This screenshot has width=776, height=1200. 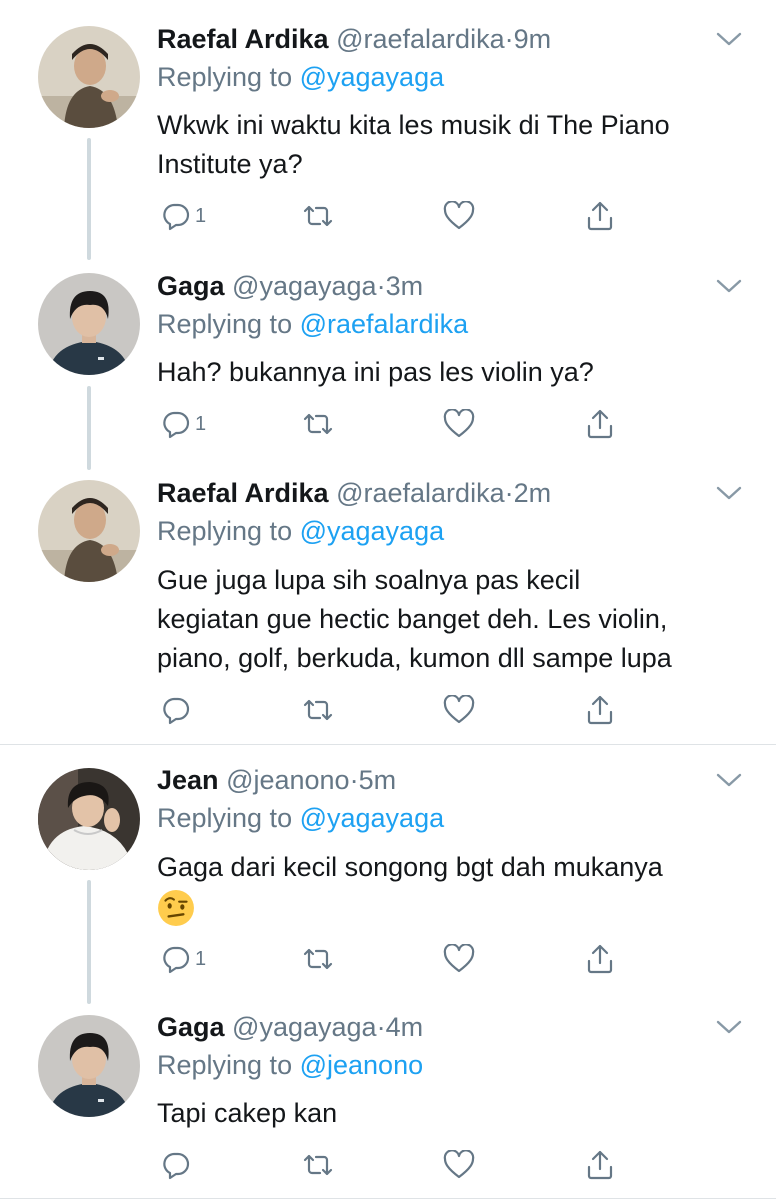 What do you see at coordinates (247, 1113) in the screenshot?
I see `tweet-text-line: Tapi cakep kan` at bounding box center [247, 1113].